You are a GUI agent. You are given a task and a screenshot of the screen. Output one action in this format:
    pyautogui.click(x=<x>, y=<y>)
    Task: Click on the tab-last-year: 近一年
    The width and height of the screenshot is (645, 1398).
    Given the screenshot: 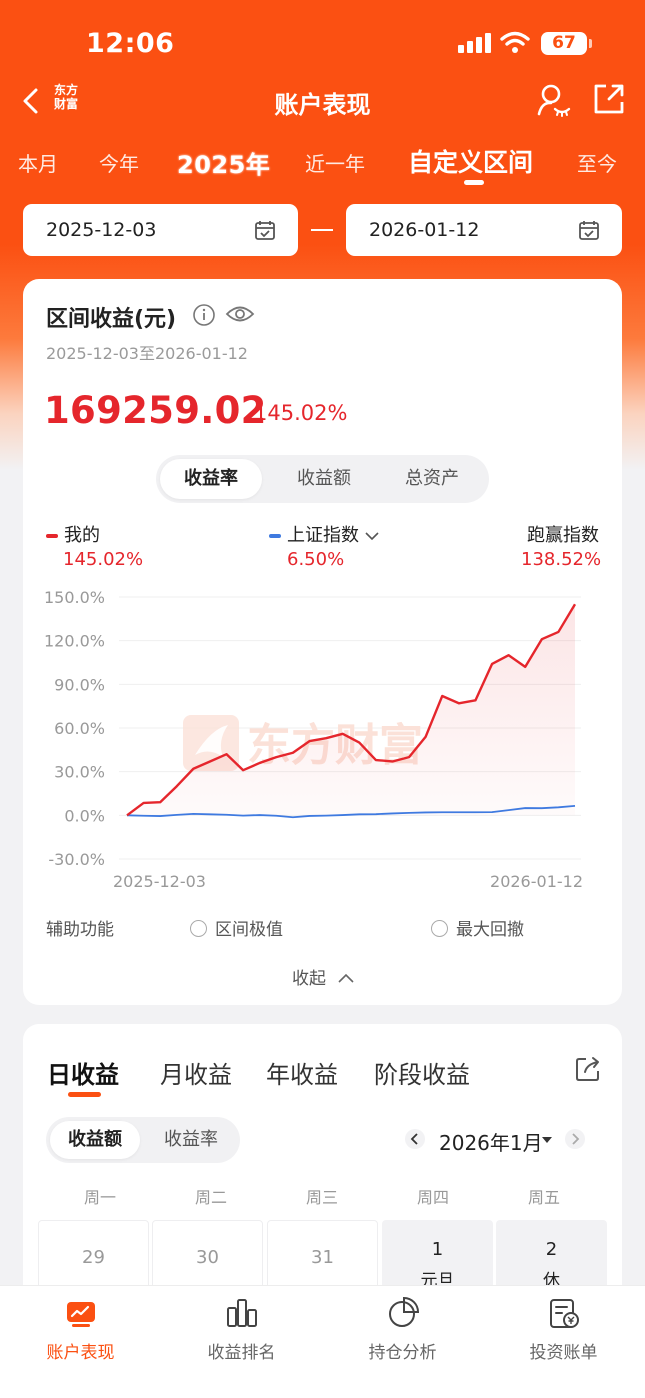 What is the action you would take?
    pyautogui.click(x=335, y=162)
    